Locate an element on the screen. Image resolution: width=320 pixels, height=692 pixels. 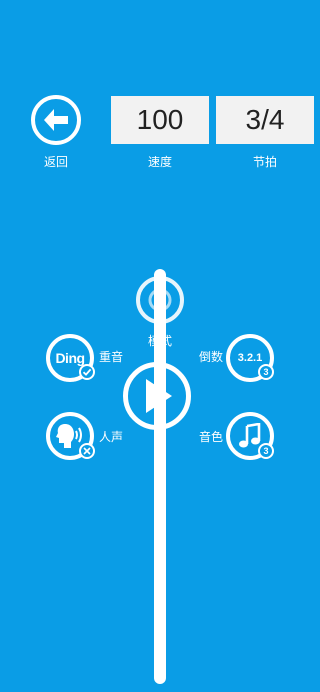
music-note-icon is located at coordinates (250, 435).